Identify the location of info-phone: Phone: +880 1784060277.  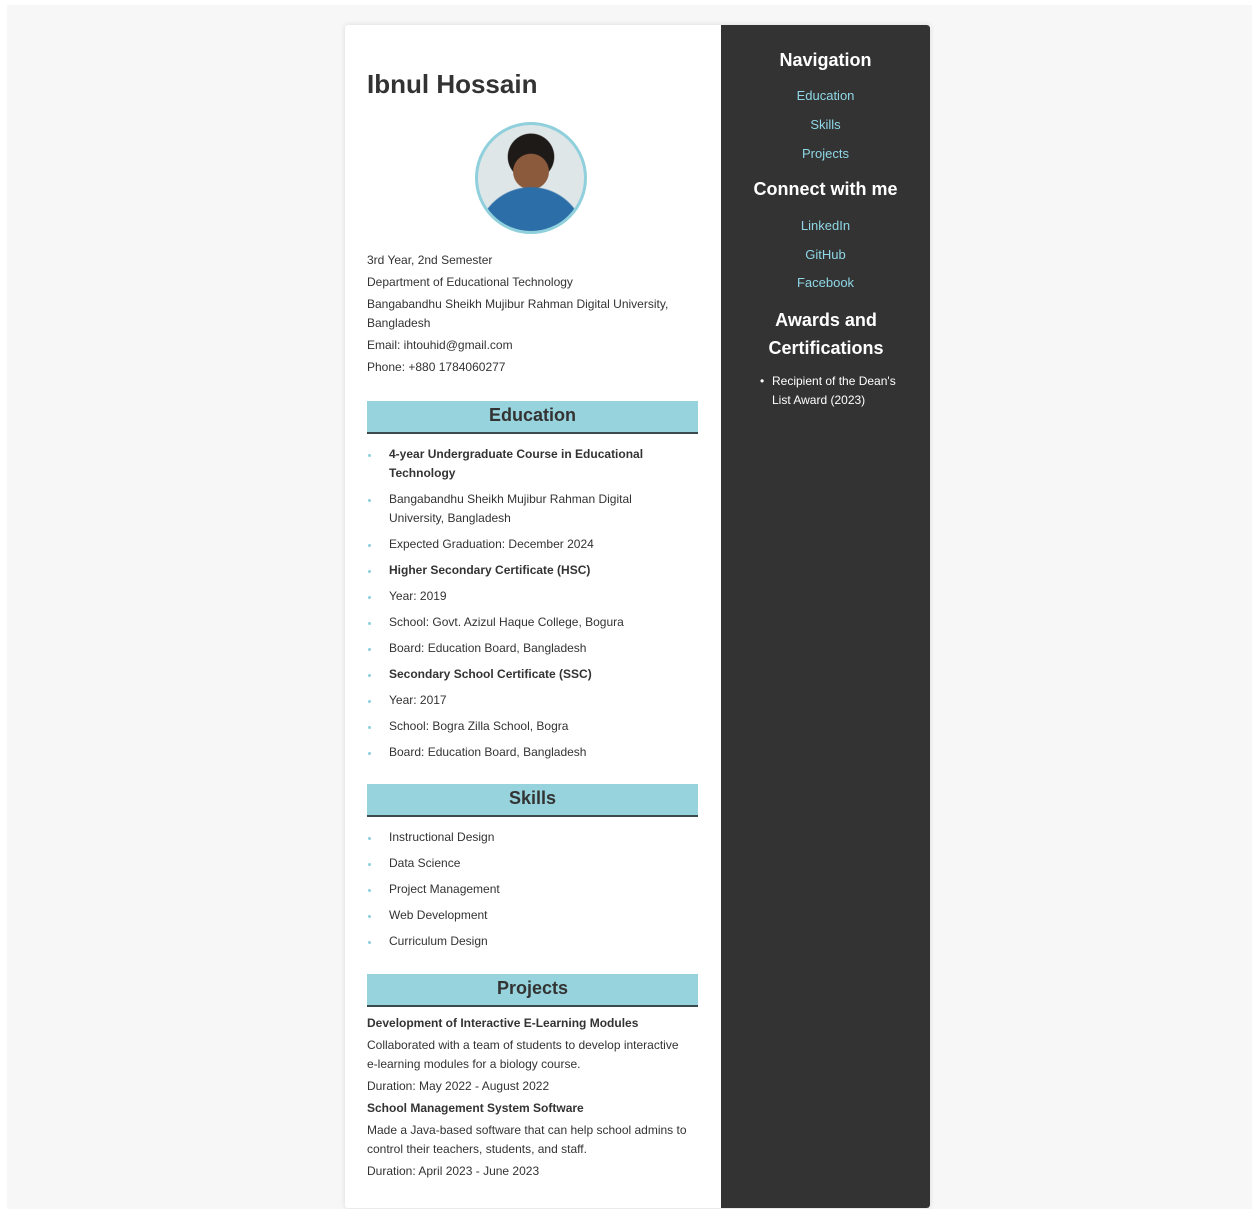
(436, 367).